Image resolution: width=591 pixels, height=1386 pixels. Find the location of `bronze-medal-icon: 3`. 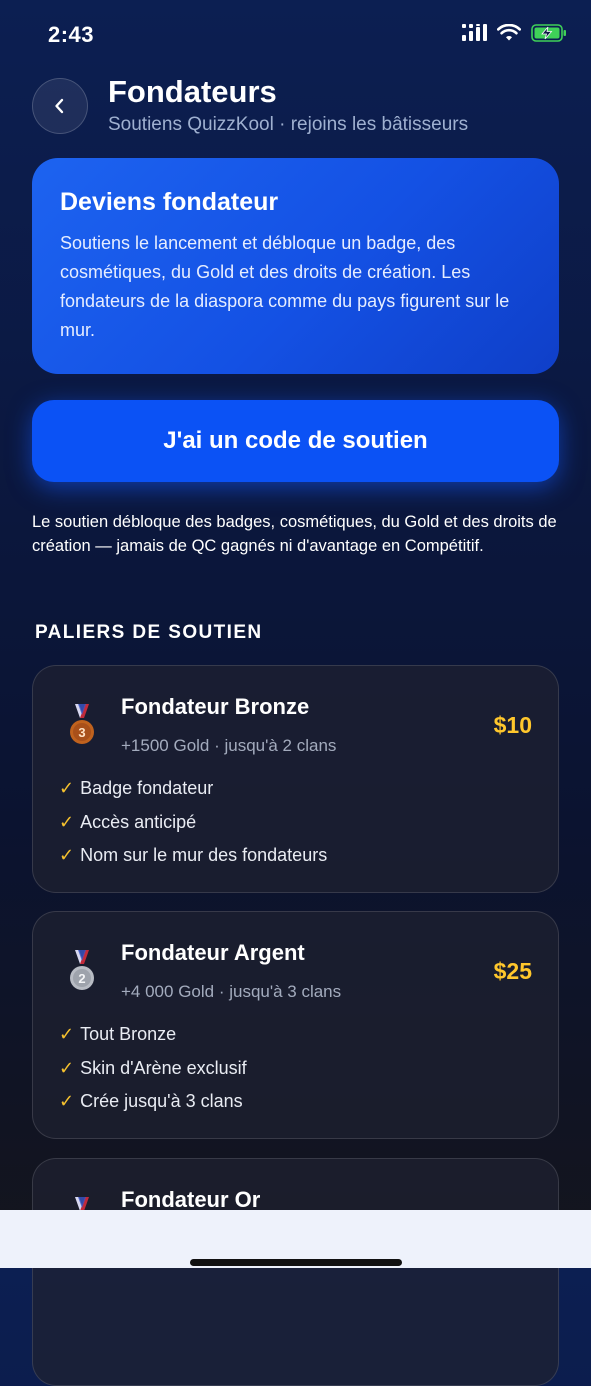

bronze-medal-icon: 3 is located at coordinates (82, 724).